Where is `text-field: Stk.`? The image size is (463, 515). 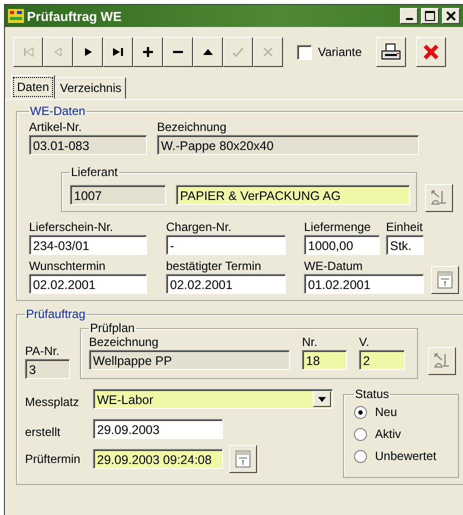
text-field: Stk. is located at coordinates (405, 245).